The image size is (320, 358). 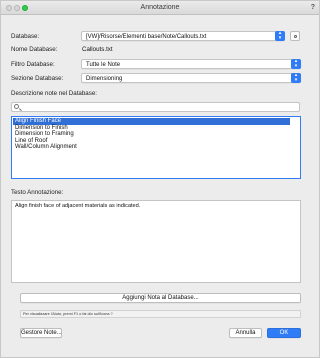 I want to click on nome-database-value: Callouts.txt, so click(x=97, y=49).